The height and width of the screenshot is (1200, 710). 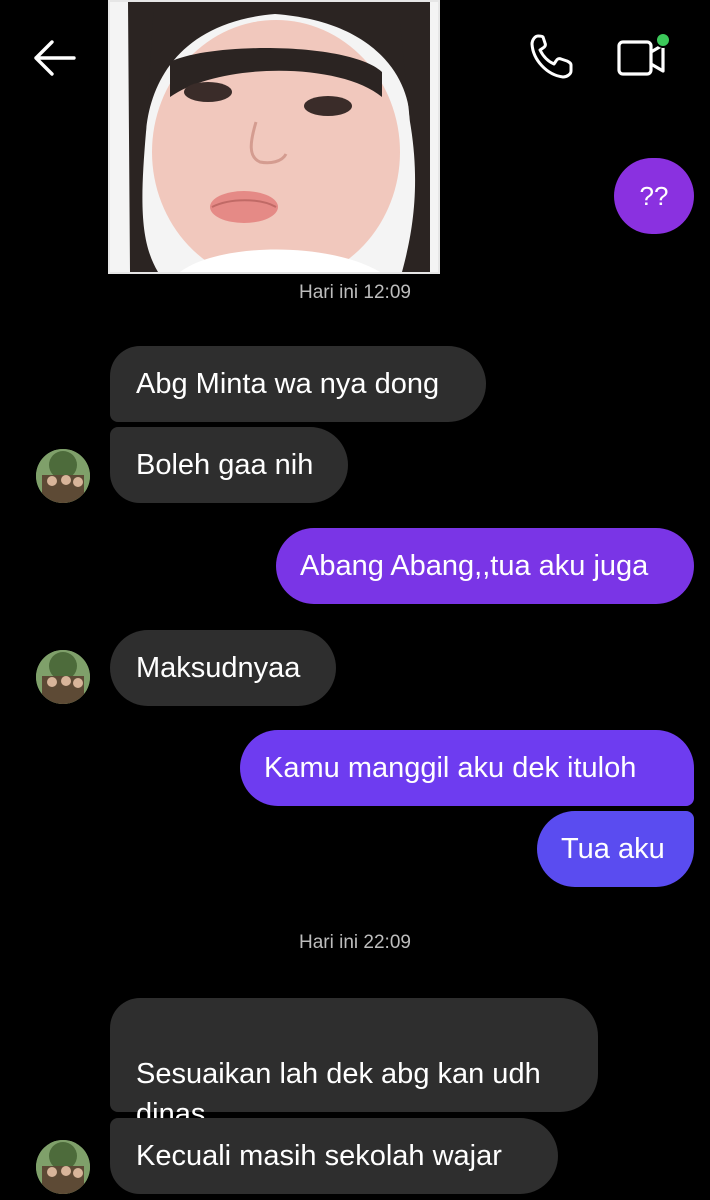 I want to click on voice-call-button, so click(x=552, y=56).